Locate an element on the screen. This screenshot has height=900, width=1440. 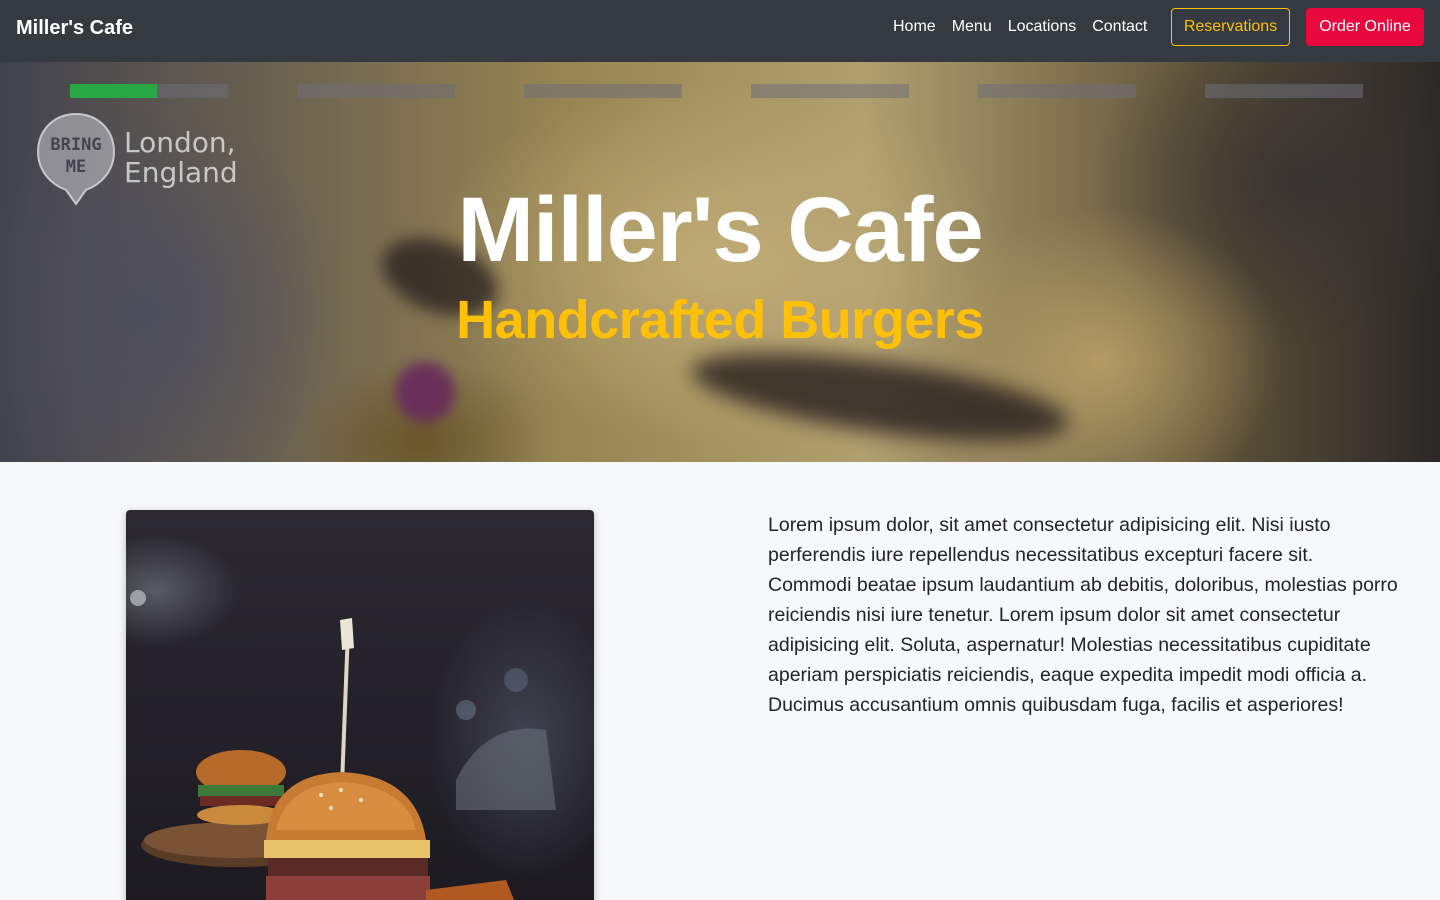
logo-location: London, England is located at coordinates (181, 158).